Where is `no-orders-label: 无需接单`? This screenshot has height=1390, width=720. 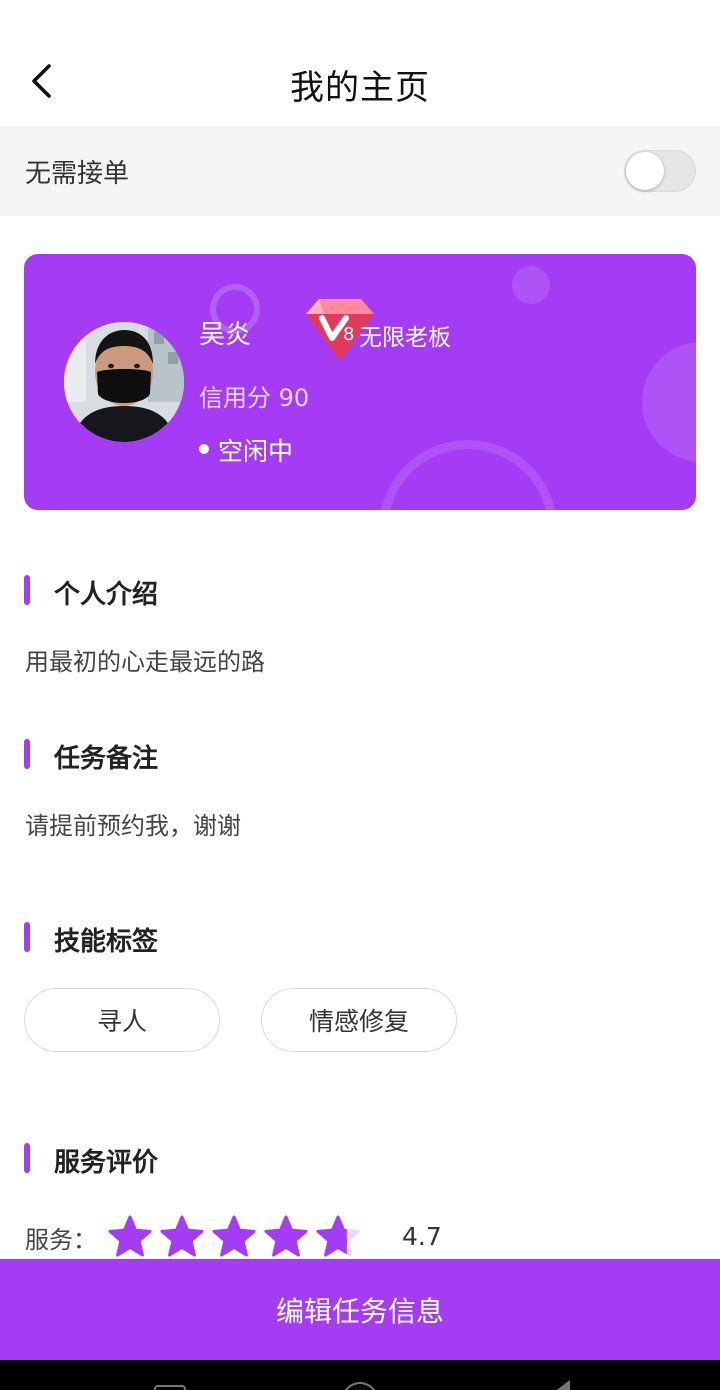
no-orders-label: 无需接单 is located at coordinates (77, 174).